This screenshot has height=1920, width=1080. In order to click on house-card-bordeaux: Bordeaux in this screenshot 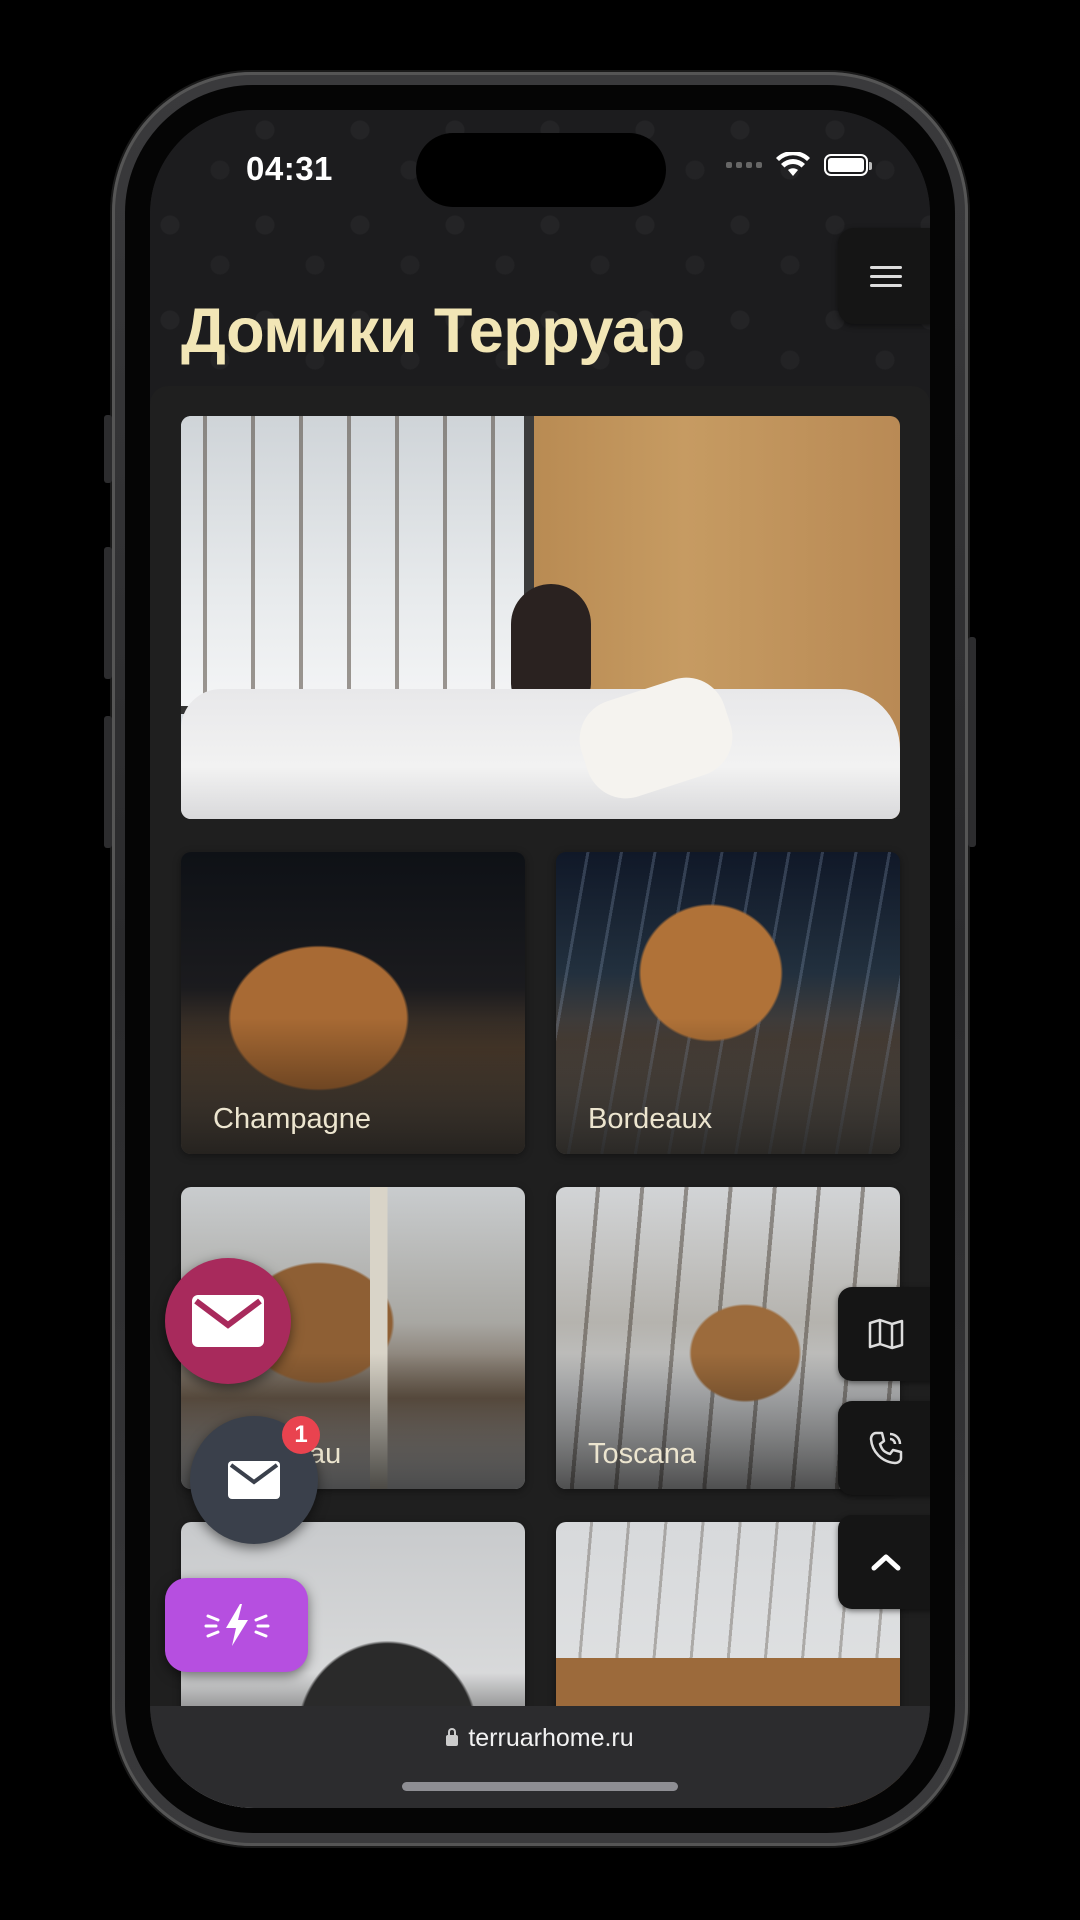, I will do `click(728, 1003)`.